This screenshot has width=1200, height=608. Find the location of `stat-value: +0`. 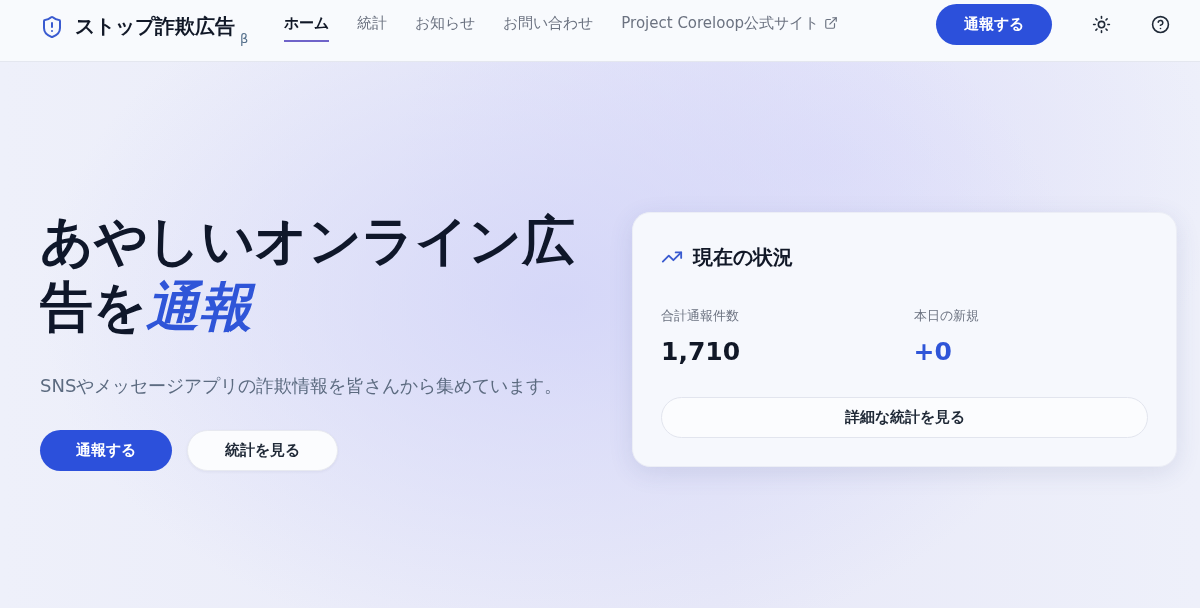

stat-value: +0 is located at coordinates (932, 352).